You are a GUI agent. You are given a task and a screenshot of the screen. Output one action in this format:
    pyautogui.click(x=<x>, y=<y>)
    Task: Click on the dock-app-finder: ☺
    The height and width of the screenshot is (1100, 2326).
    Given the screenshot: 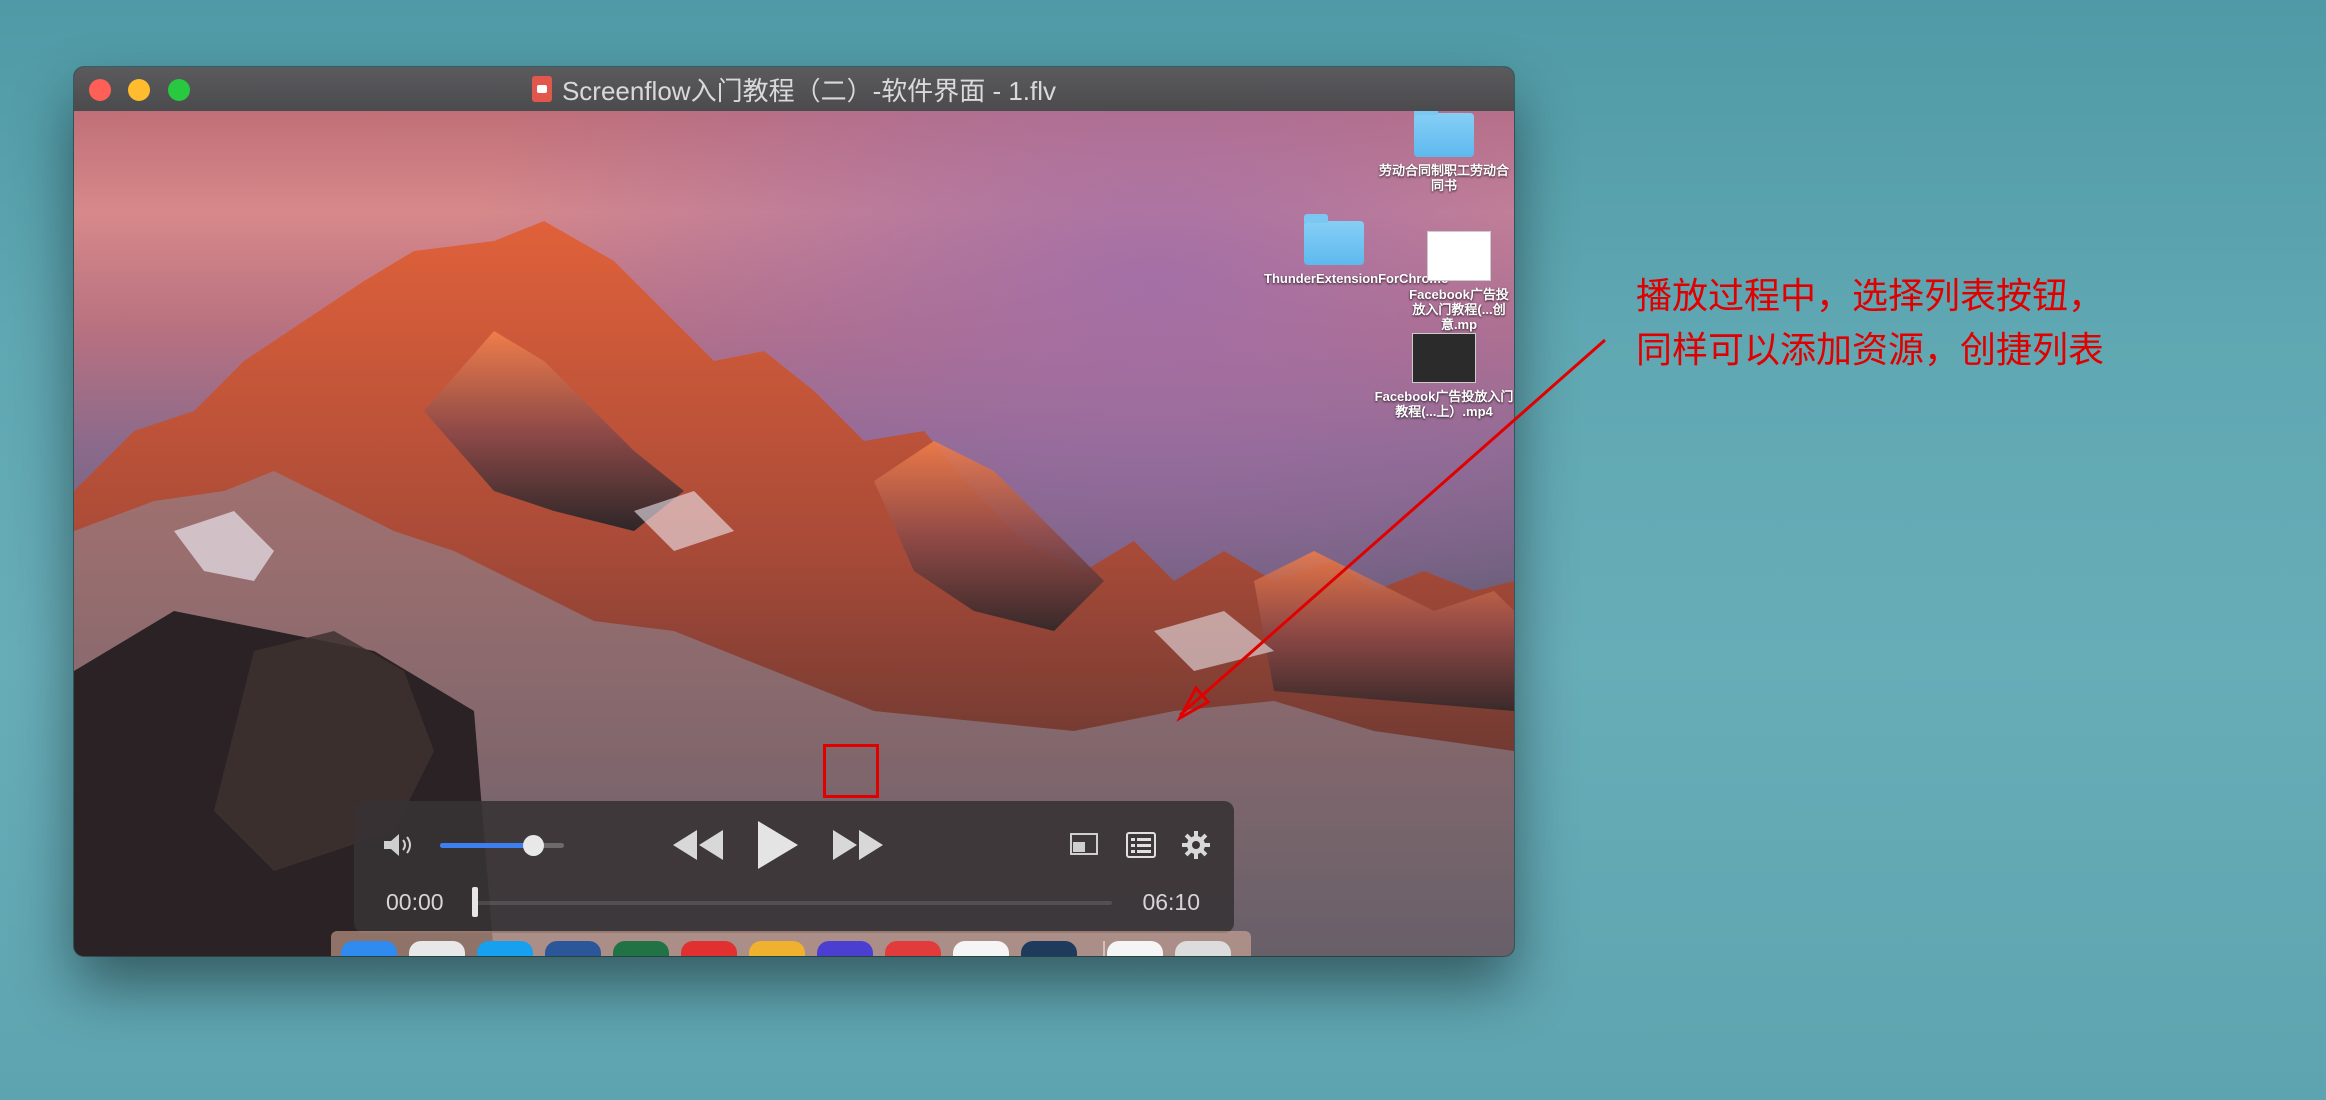 What is the action you would take?
    pyautogui.click(x=369, y=948)
    